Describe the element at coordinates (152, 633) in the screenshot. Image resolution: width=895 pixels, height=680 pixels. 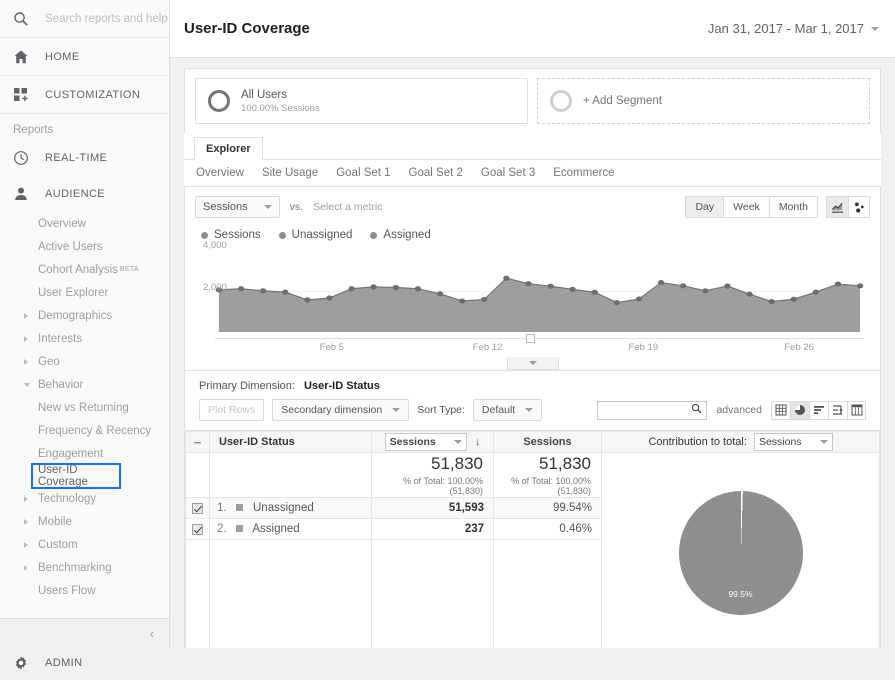
I see `collapse-sidebar-icon: ‹` at that location.